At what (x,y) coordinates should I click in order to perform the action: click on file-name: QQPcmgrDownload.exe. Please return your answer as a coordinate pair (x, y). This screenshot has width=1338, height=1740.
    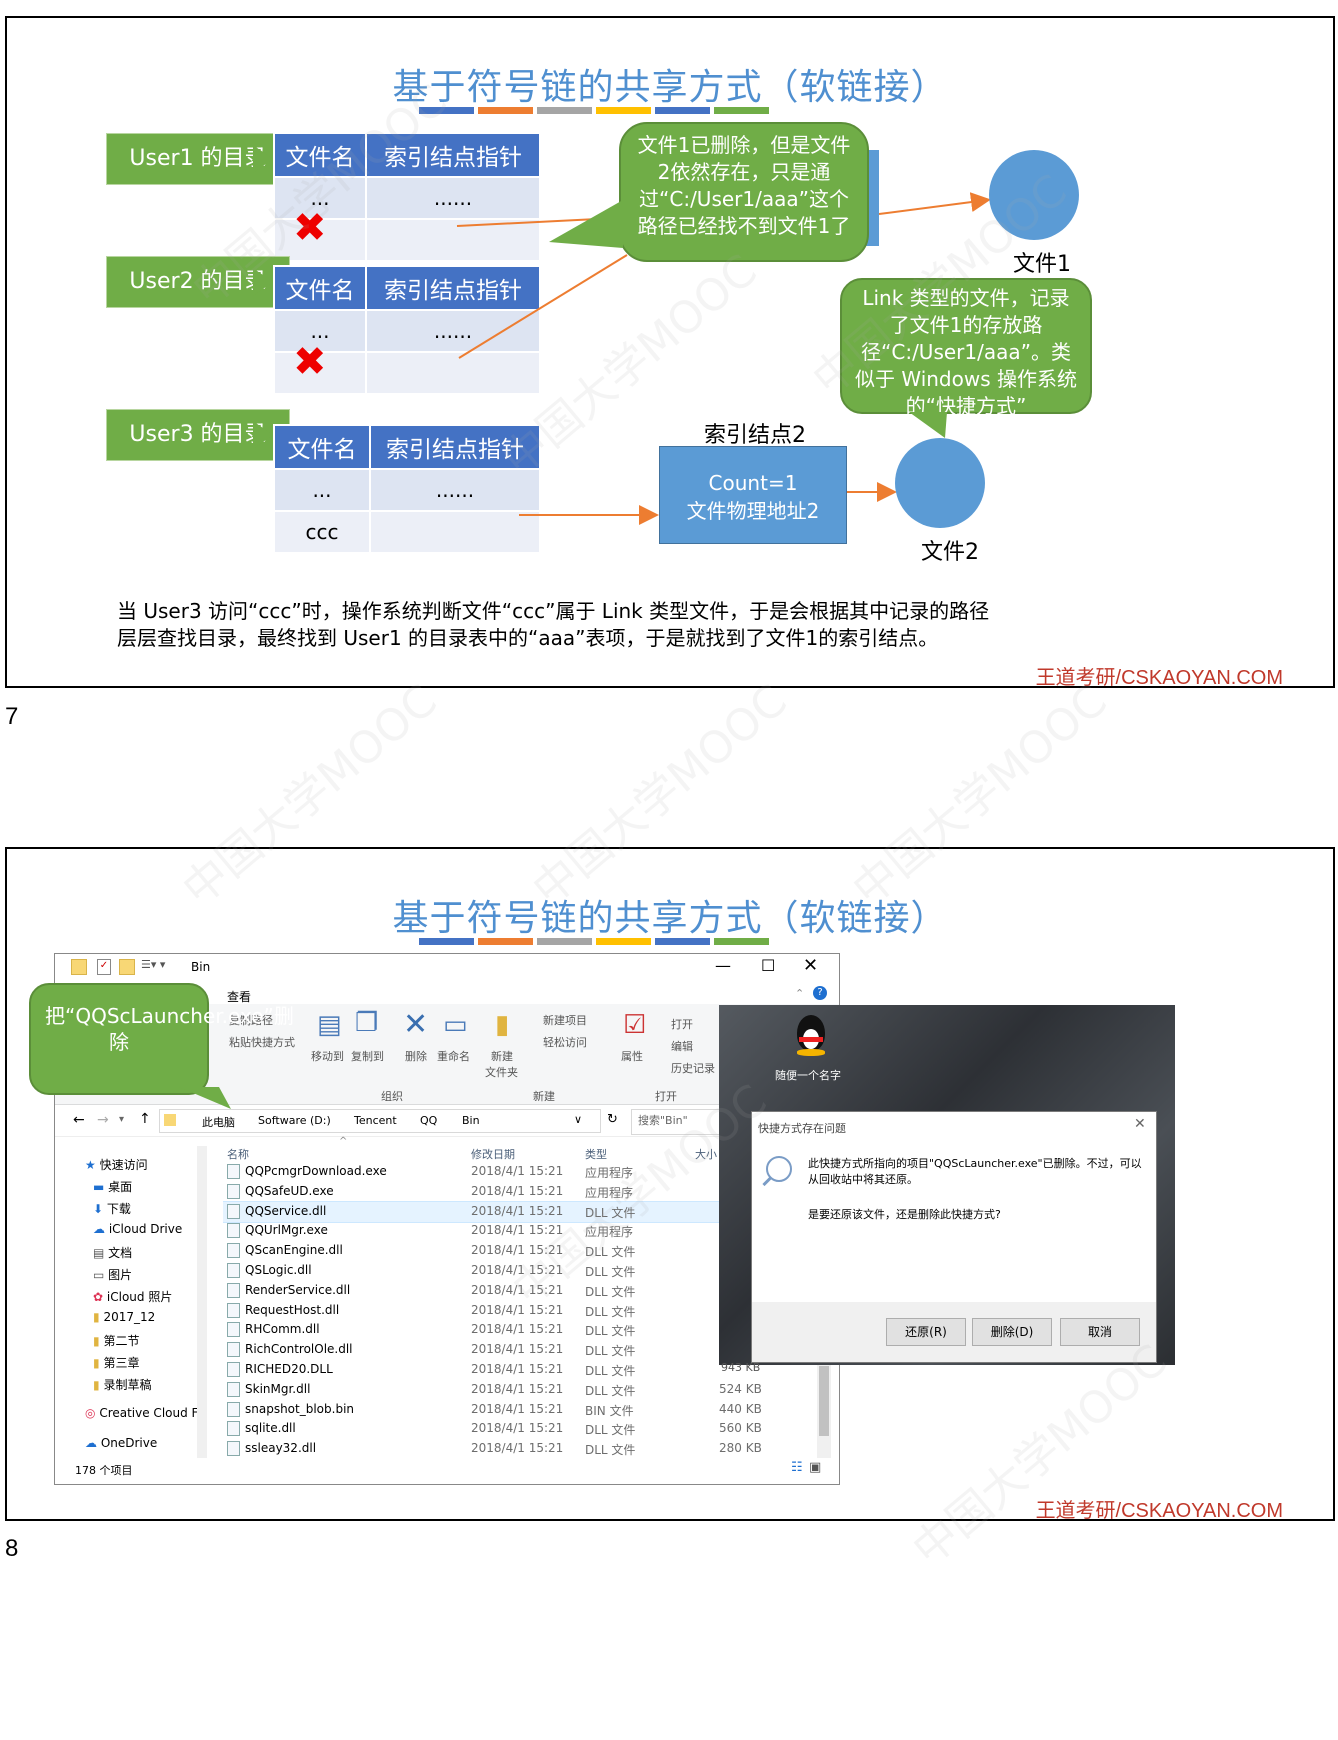
    Looking at the image, I should click on (316, 1171).